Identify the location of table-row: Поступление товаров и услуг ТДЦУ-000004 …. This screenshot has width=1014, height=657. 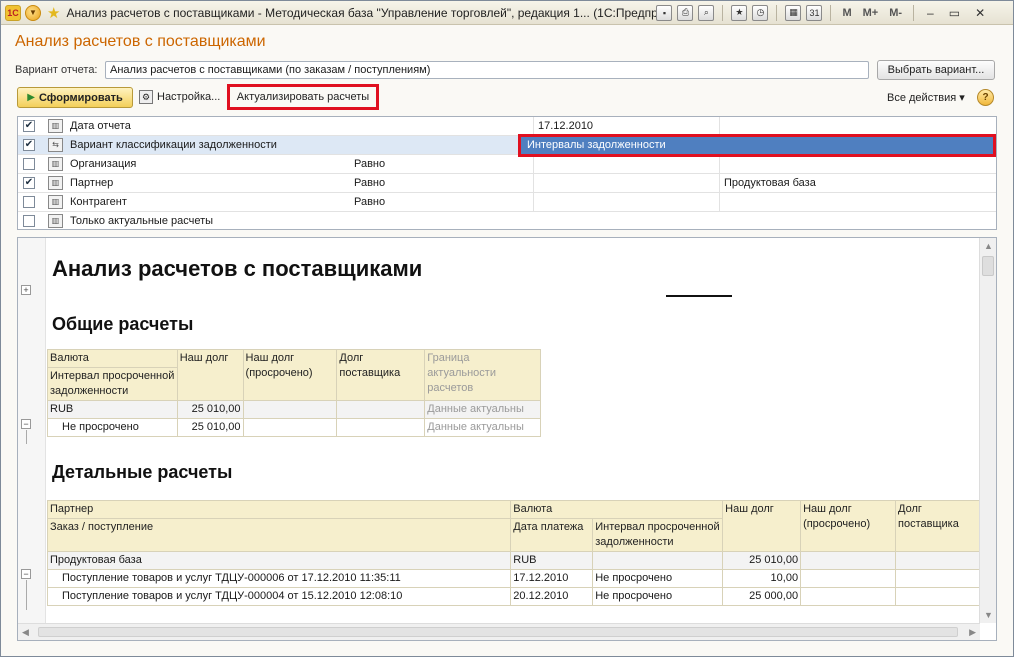
(514, 596).